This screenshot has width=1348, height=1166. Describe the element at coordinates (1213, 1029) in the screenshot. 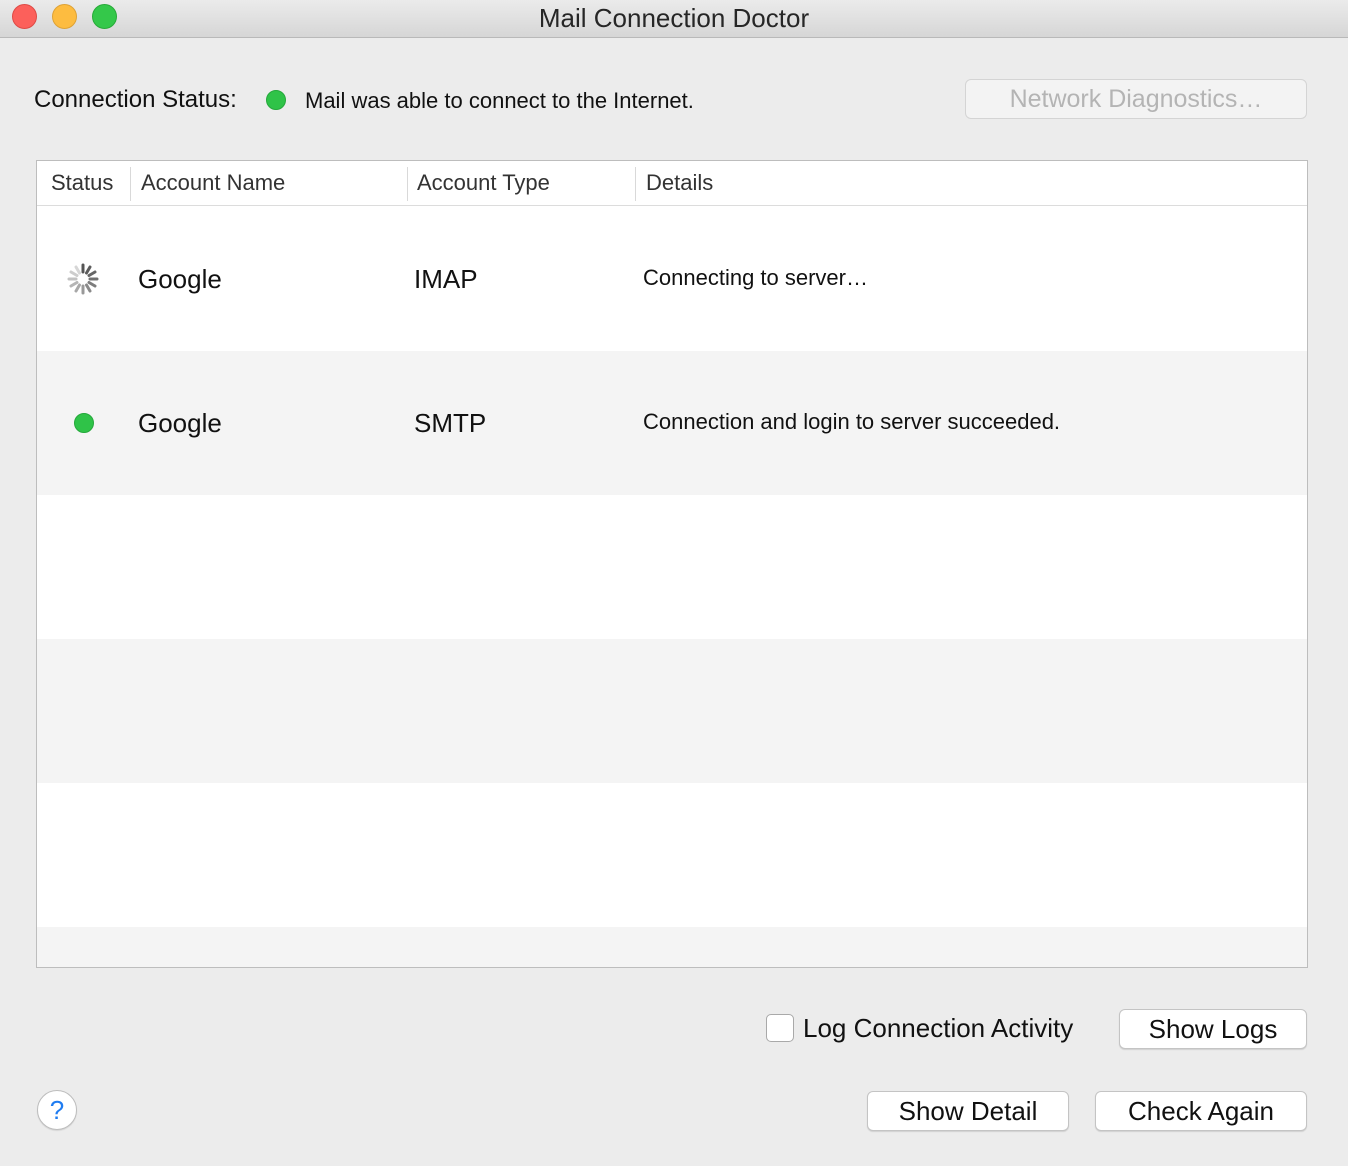

I see `show-logs-button: Show Logs` at that location.